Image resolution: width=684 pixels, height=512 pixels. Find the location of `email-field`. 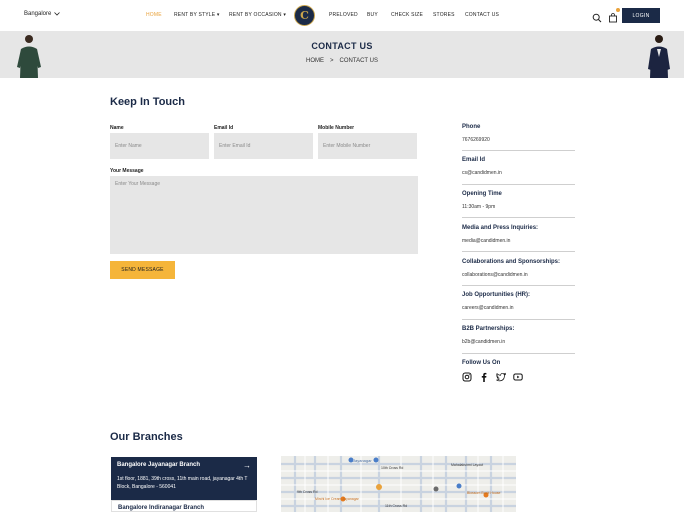

email-field is located at coordinates (263, 146).